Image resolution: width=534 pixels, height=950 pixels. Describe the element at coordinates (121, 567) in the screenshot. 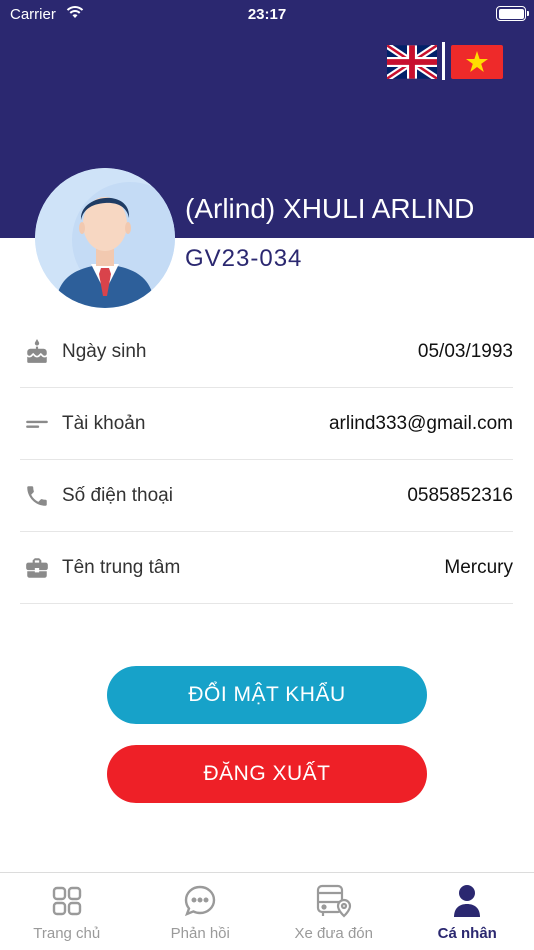

I see `center-label: Tên trung tâm` at that location.